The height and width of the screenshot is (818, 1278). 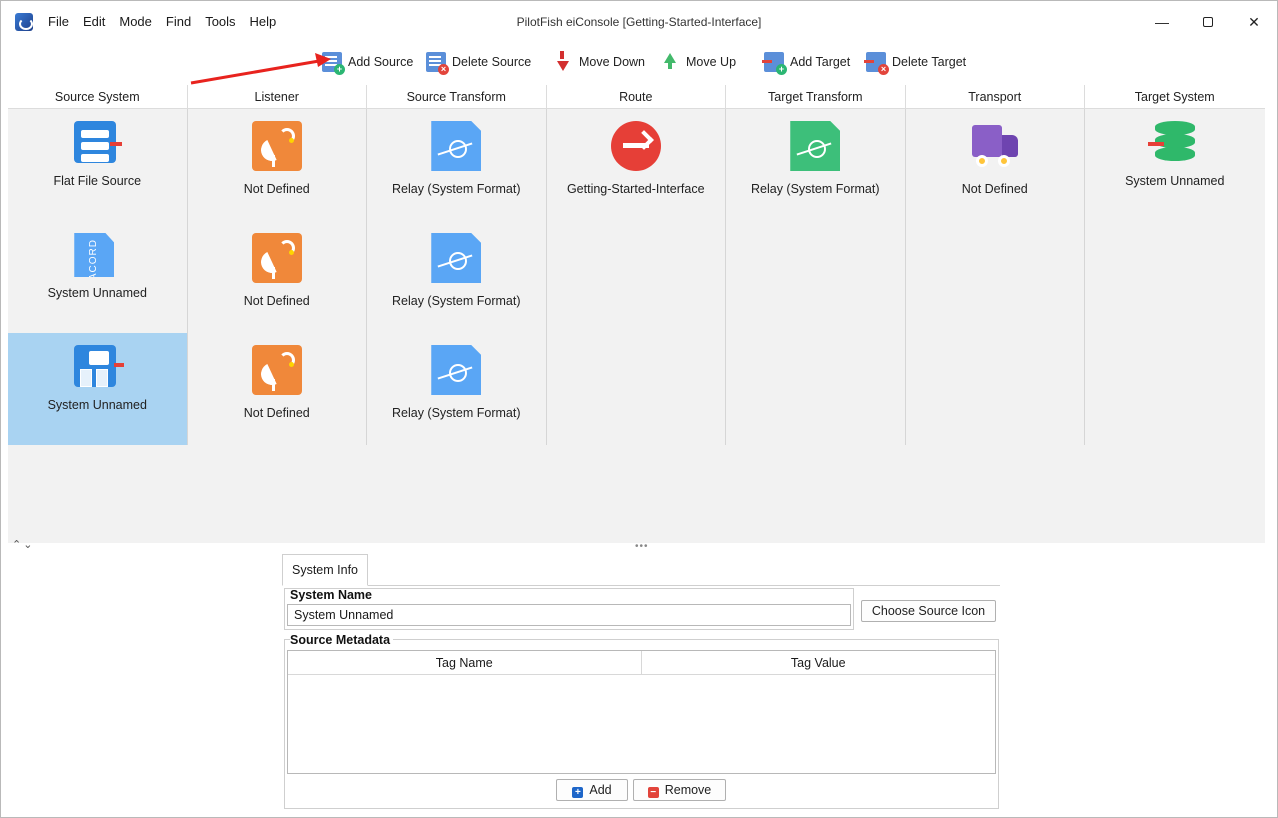 I want to click on maximize-button, so click(x=1208, y=22).